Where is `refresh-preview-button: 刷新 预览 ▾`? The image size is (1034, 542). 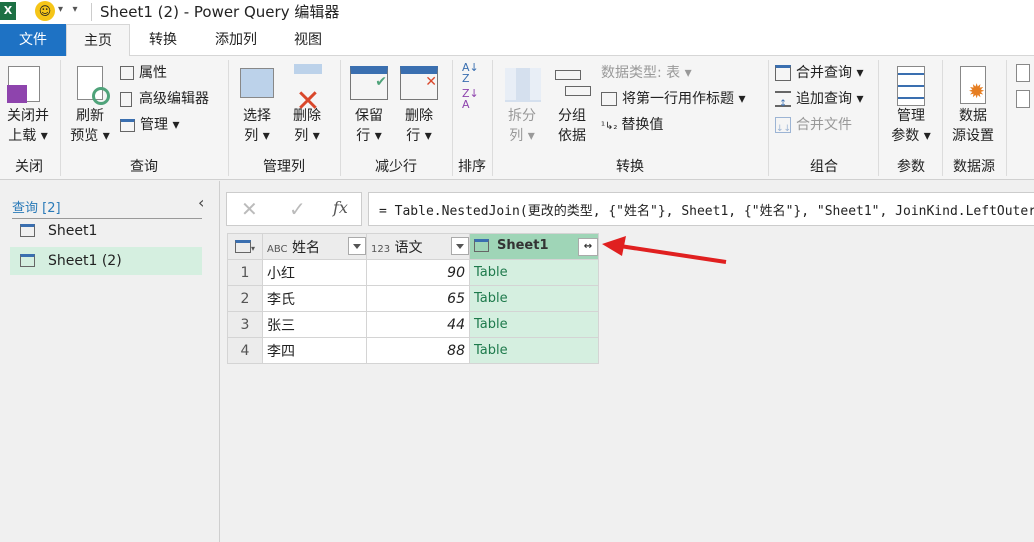
refresh-preview-button: 刷新 预览 ▾ is located at coordinates (90, 126).